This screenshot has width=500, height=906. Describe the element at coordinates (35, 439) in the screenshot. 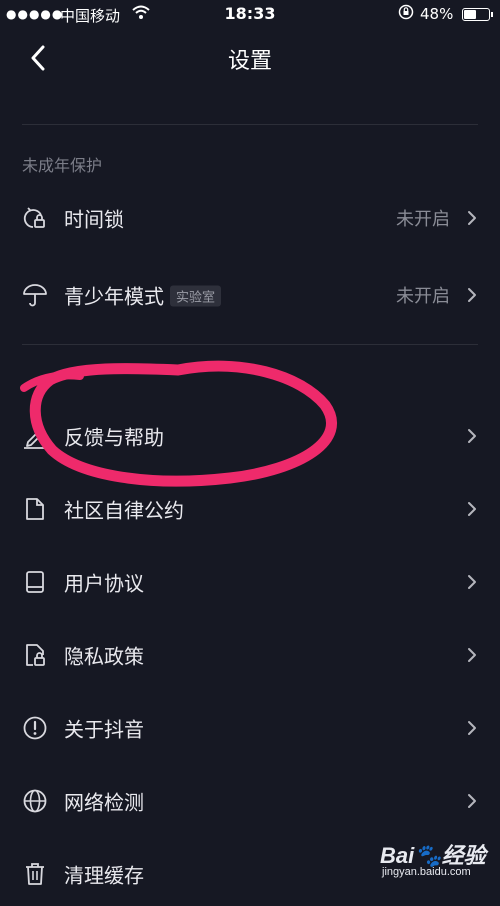

I see `pencil-icon` at that location.